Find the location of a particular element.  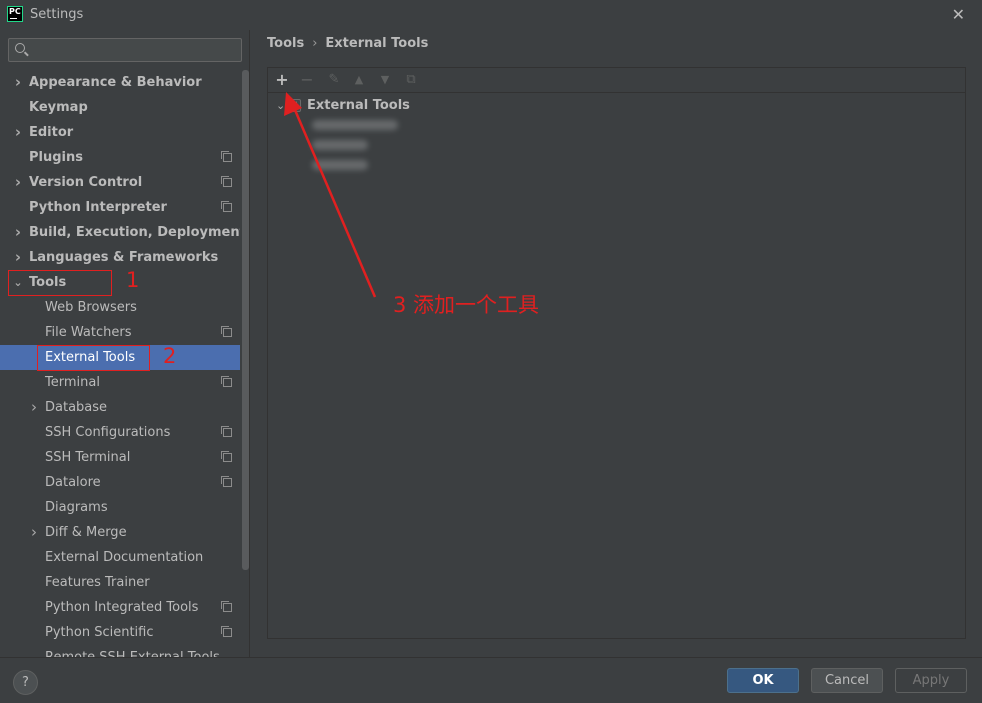

annotation-box-tools is located at coordinates (60, 283).